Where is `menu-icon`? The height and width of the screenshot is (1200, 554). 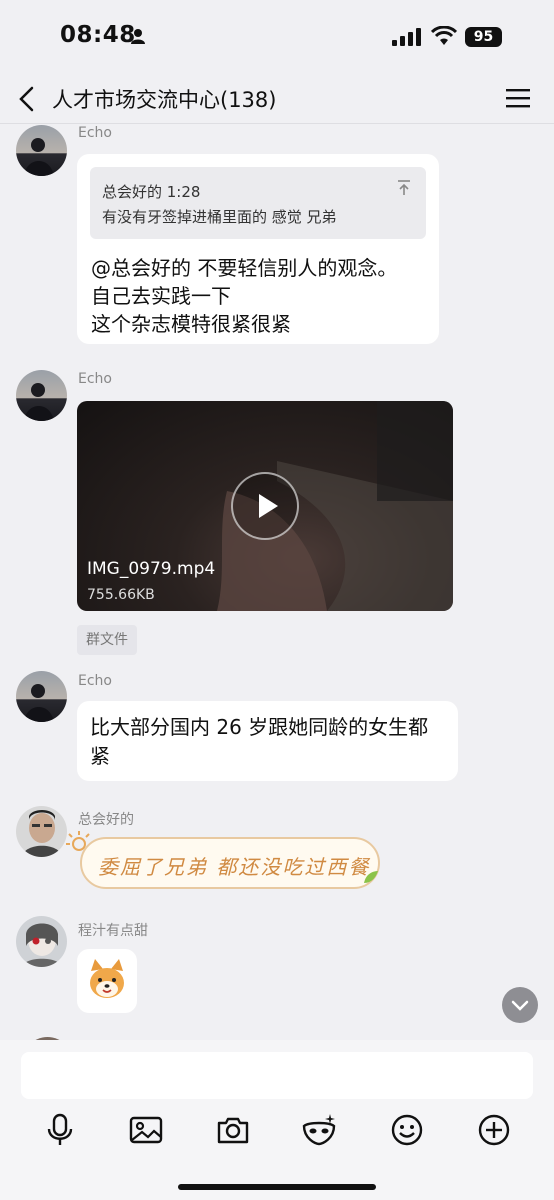 menu-icon is located at coordinates (518, 98).